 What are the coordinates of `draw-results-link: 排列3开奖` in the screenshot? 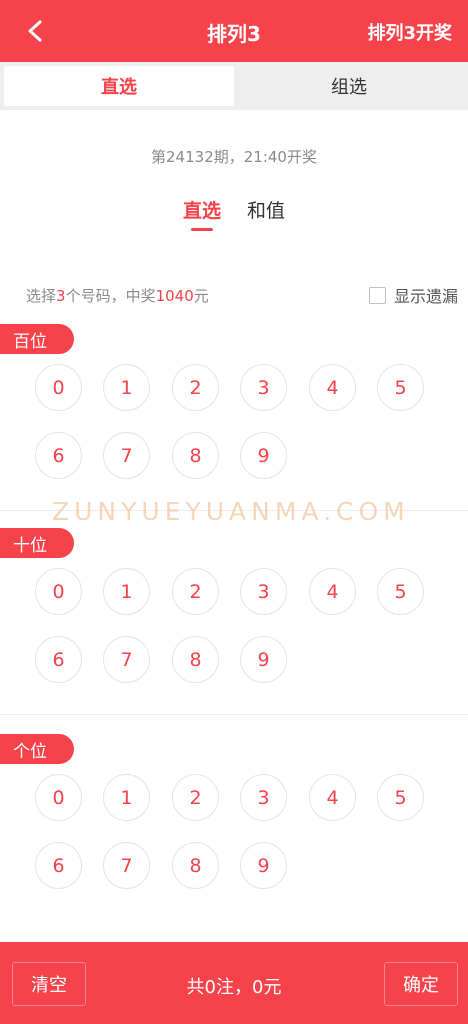 It's located at (409, 32).